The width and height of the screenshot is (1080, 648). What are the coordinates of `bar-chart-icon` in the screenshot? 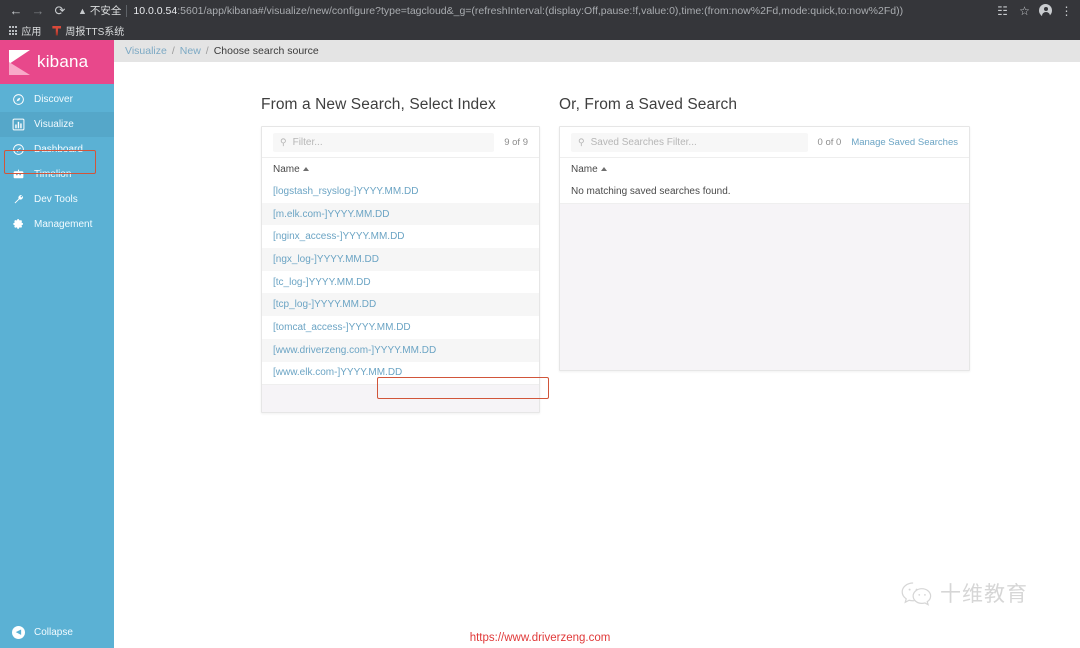 It's located at (18, 124).